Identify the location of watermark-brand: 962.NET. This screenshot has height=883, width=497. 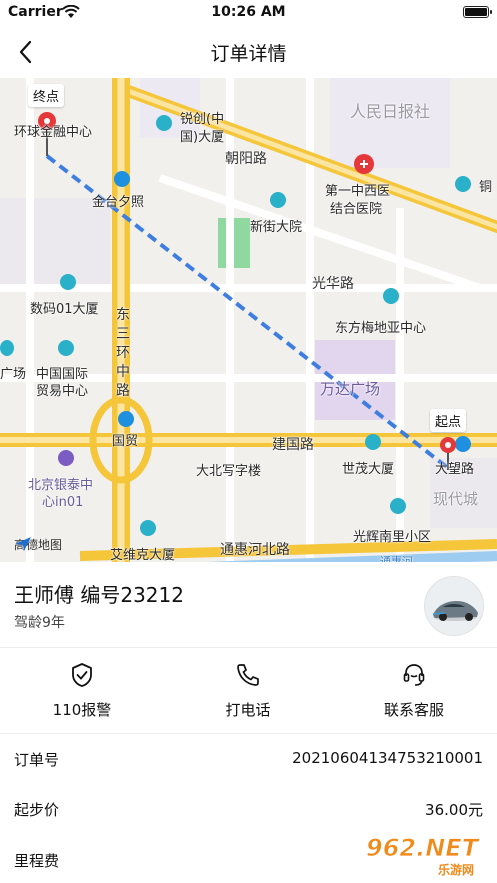
(423, 848).